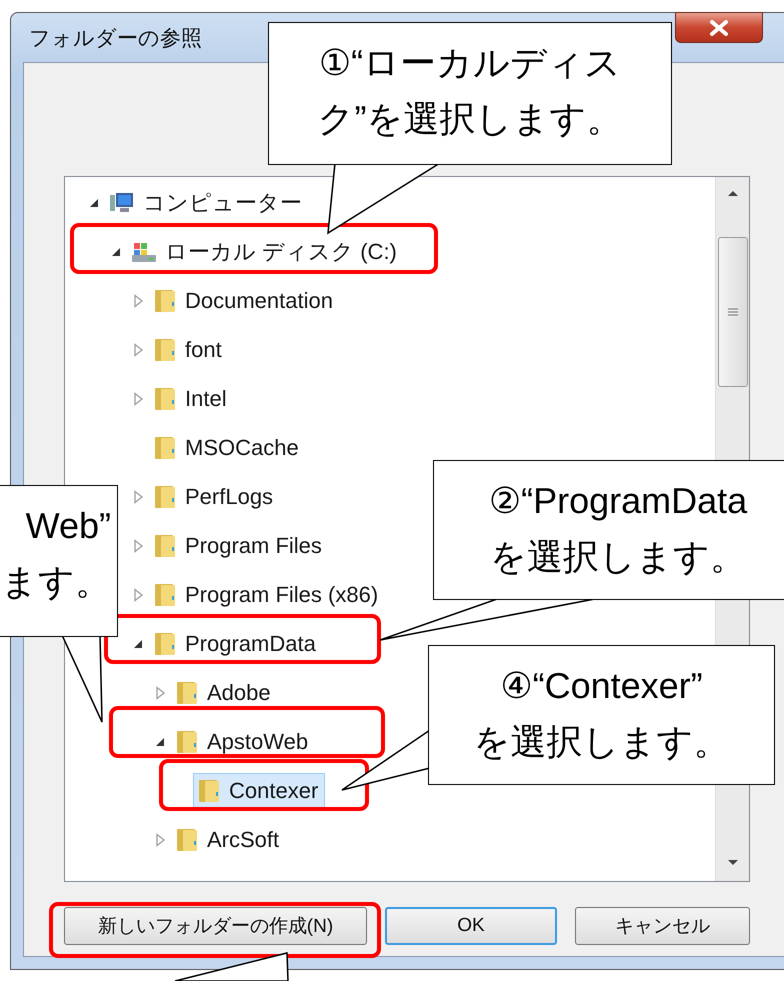 Image resolution: width=784 pixels, height=981 pixels. What do you see at coordinates (115, 39) in the screenshot?
I see `window-title: フォルダーの参照` at bounding box center [115, 39].